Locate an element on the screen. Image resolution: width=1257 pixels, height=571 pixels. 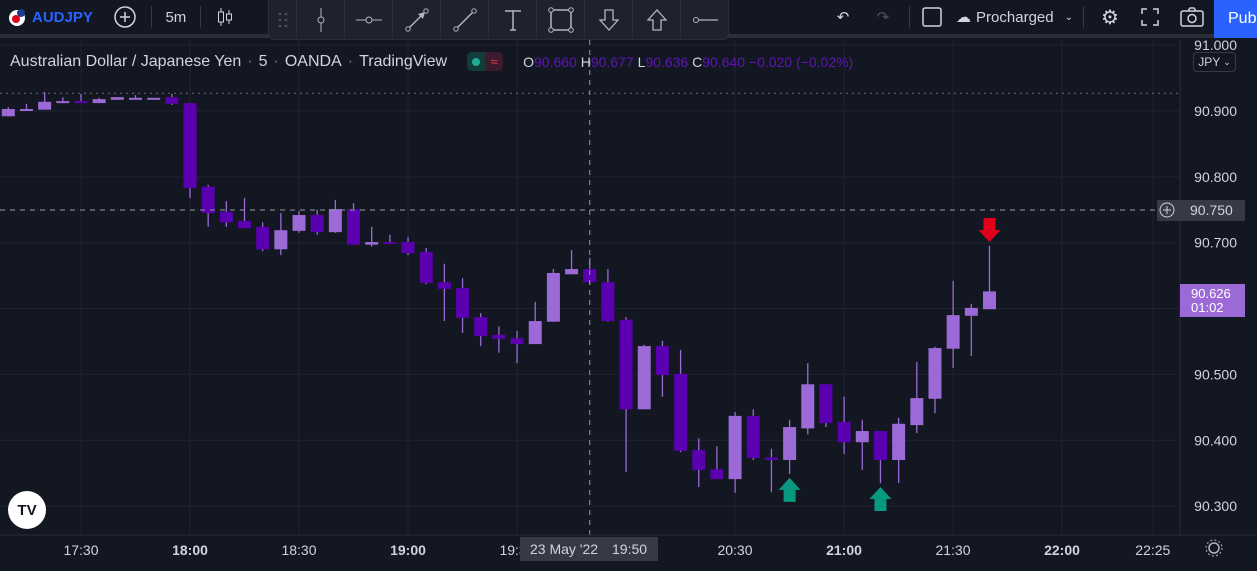
tradingview-logo: TV is located at coordinates (27, 510).